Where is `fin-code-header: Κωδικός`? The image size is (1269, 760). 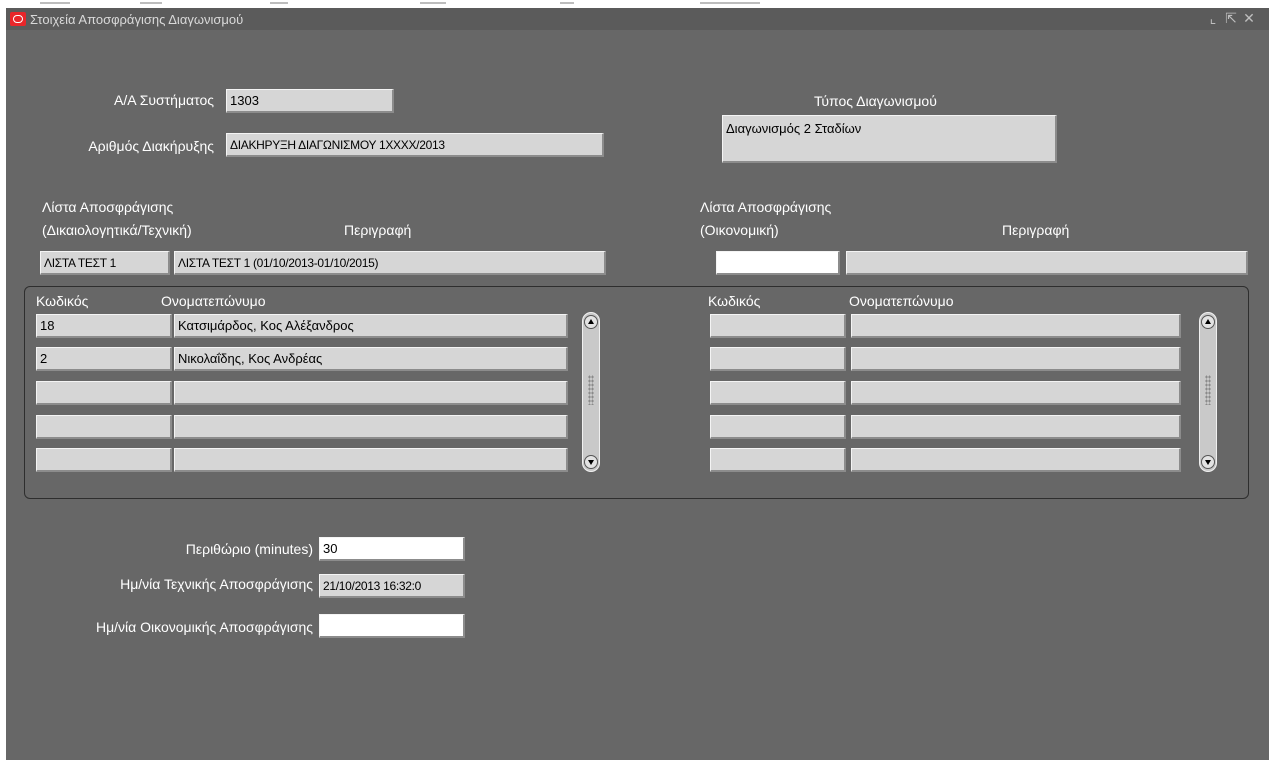 fin-code-header: Κωδικός is located at coordinates (734, 301).